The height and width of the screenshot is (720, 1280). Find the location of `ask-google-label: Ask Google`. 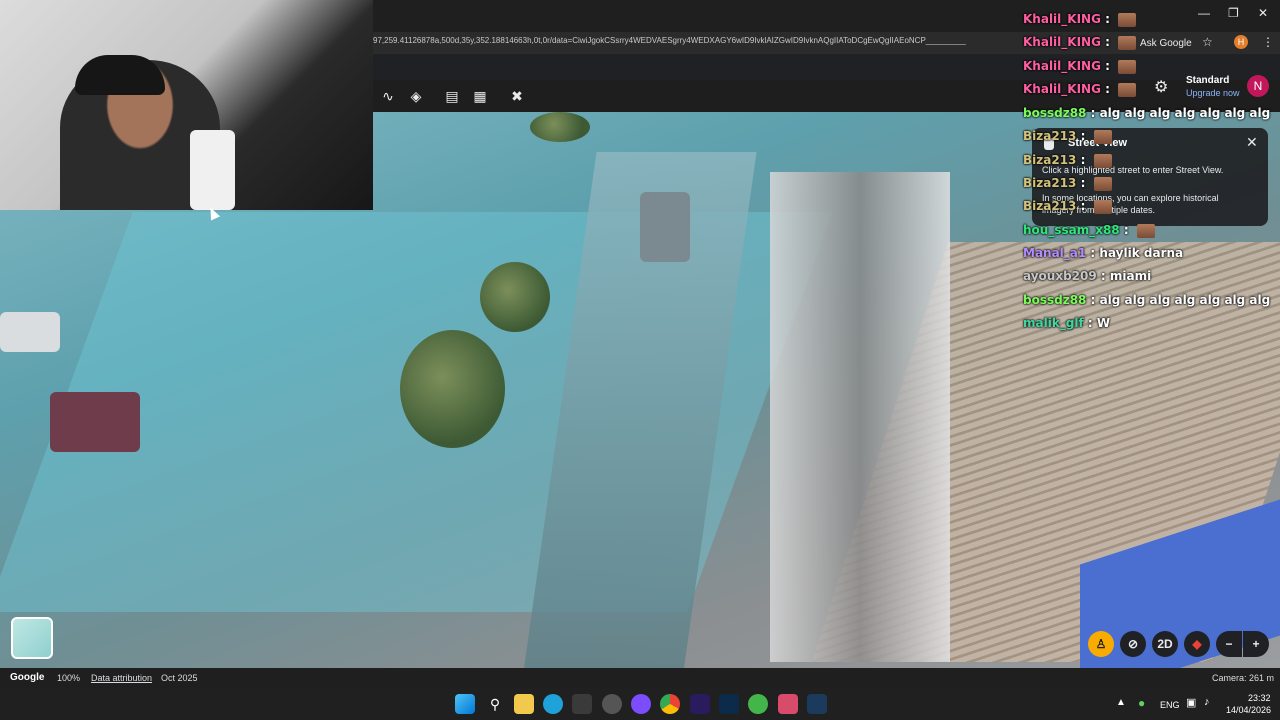

ask-google-label: Ask Google is located at coordinates (1166, 43).